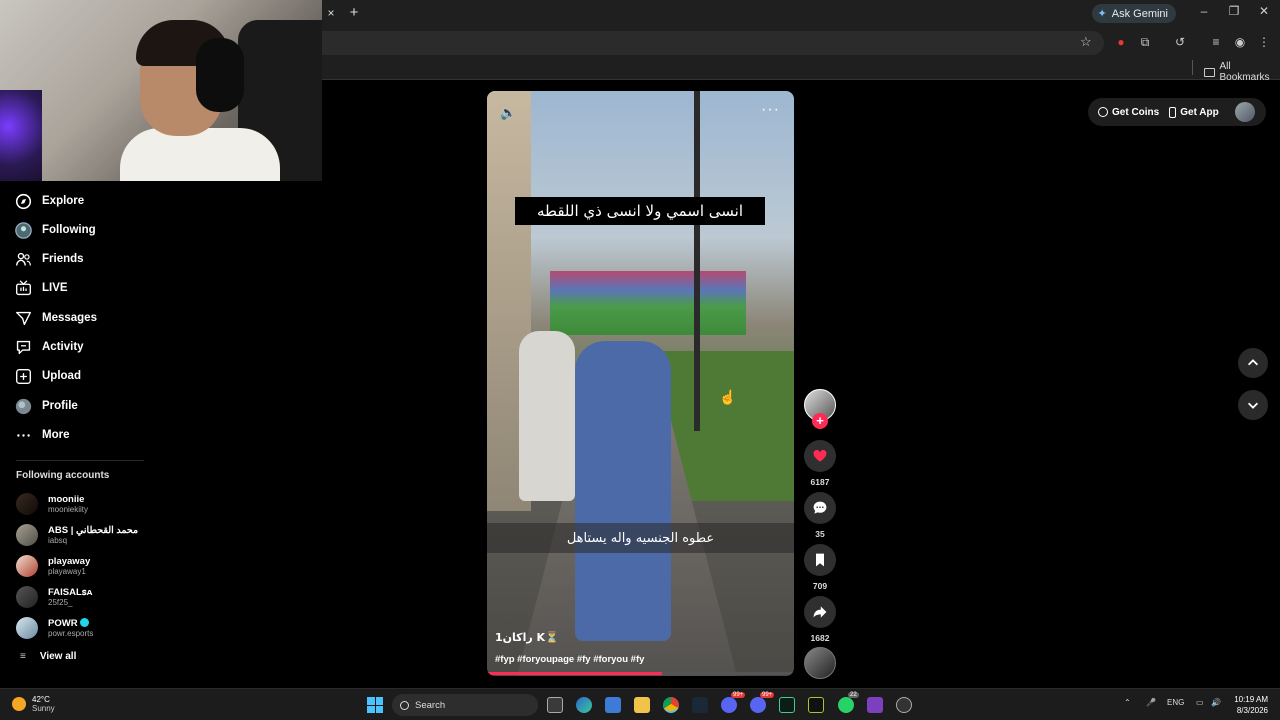 The image size is (1280, 720). What do you see at coordinates (787, 705) in the screenshot?
I see `app-a-icon` at bounding box center [787, 705].